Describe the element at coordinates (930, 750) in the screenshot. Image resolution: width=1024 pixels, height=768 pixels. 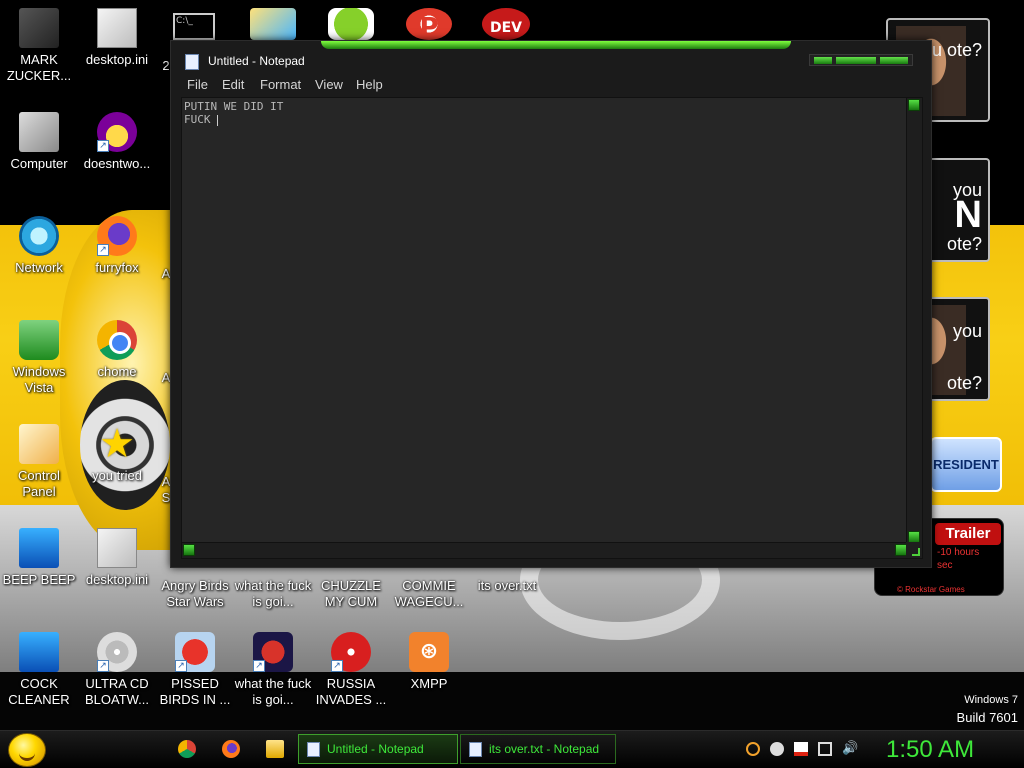
I see `clock: 1:50 AM` at that location.